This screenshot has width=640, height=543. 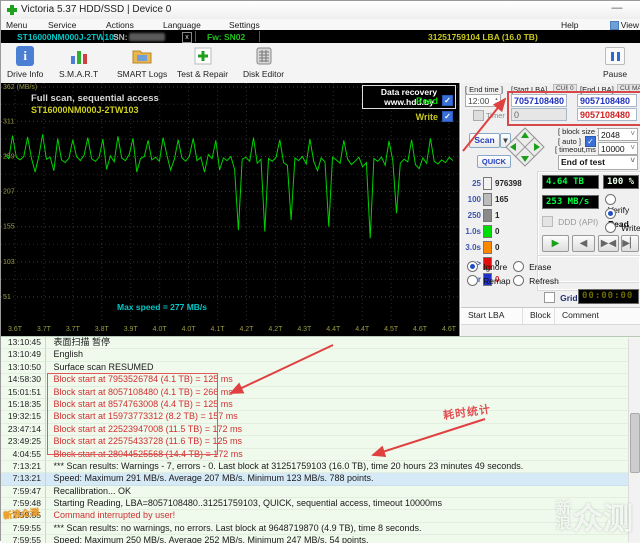 I want to click on folder-icon, so click(x=142, y=56).